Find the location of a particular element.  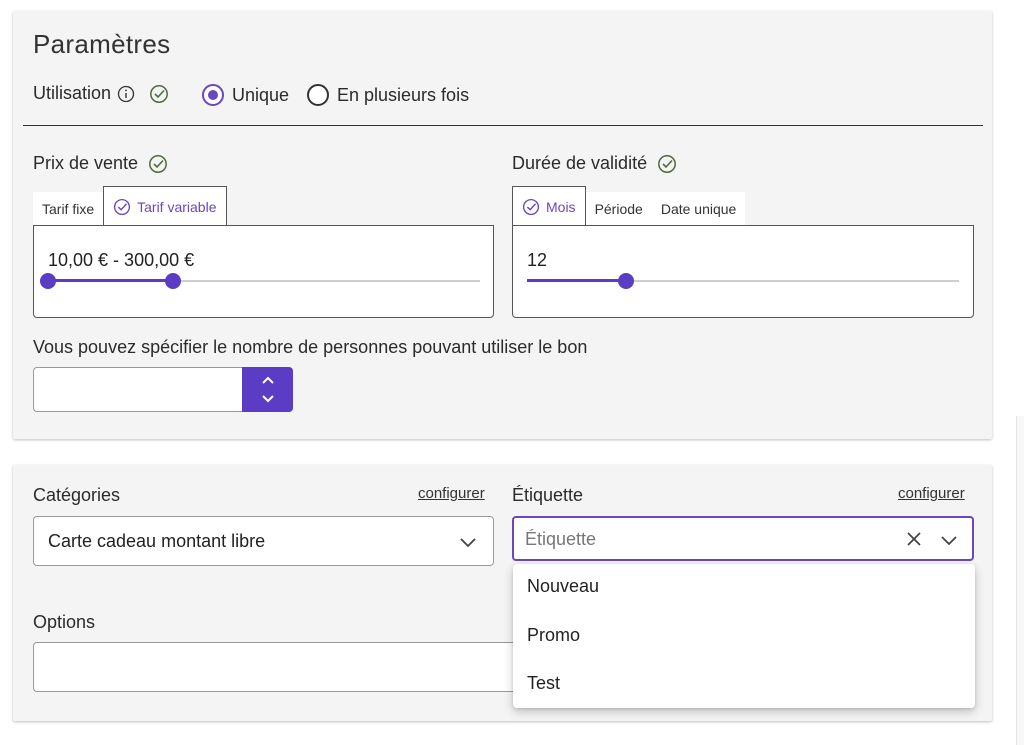

usage-row: Utilisation is located at coordinates (101, 93).